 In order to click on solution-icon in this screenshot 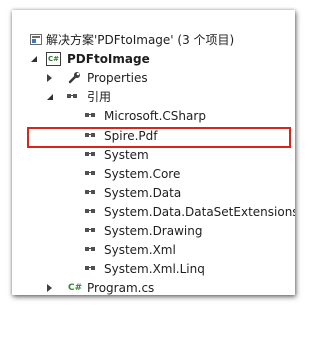, I will do `click(36, 39)`.